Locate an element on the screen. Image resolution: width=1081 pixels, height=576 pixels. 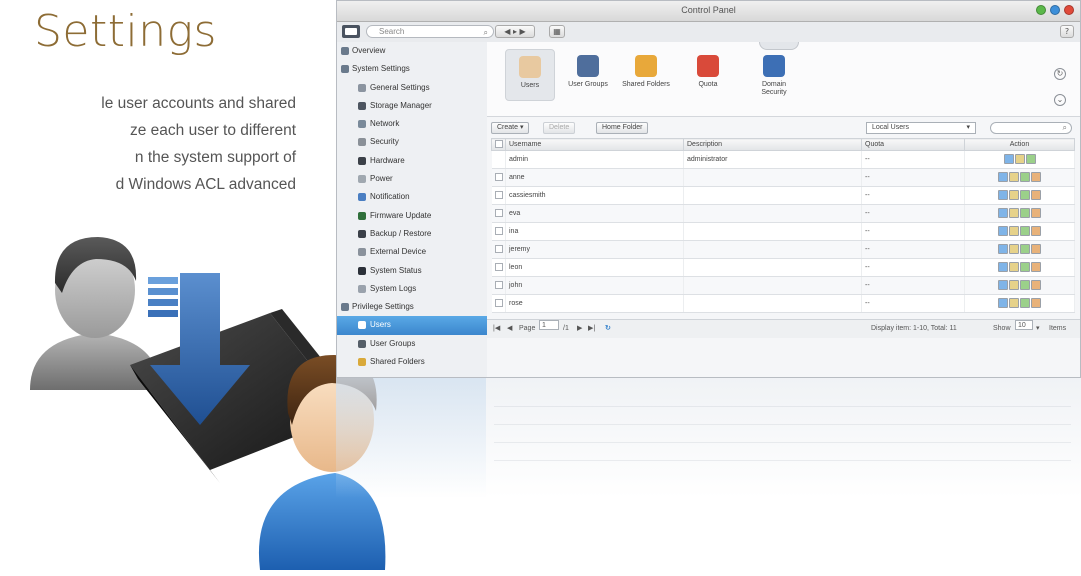
grid-view-button: ▦ is located at coordinates (557, 31).